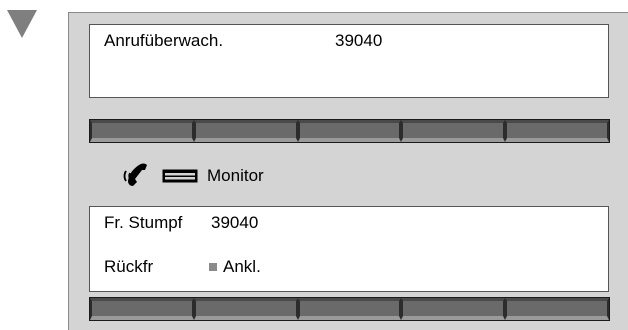  What do you see at coordinates (180, 176) in the screenshot?
I see `monitor-key-icon` at bounding box center [180, 176].